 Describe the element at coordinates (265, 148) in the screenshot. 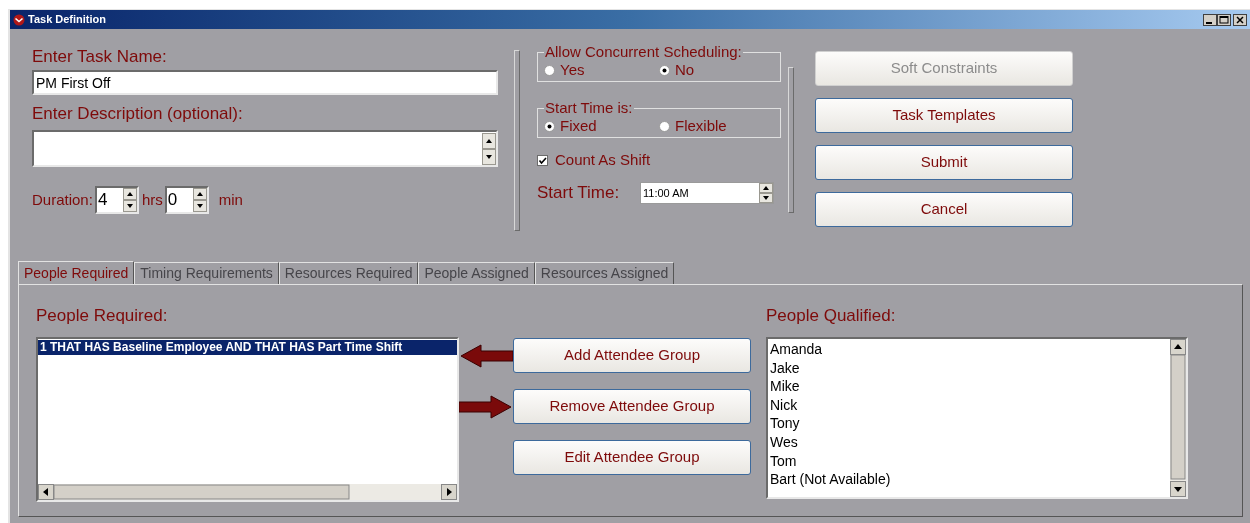

I see `description-field` at that location.